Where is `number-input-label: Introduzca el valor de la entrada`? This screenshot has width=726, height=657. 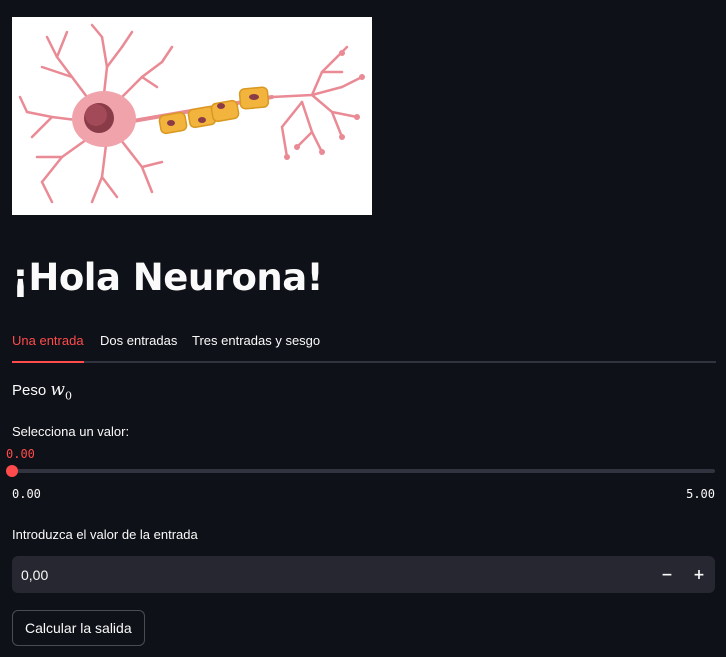 number-input-label: Introduzca el valor de la entrada is located at coordinates (105, 534).